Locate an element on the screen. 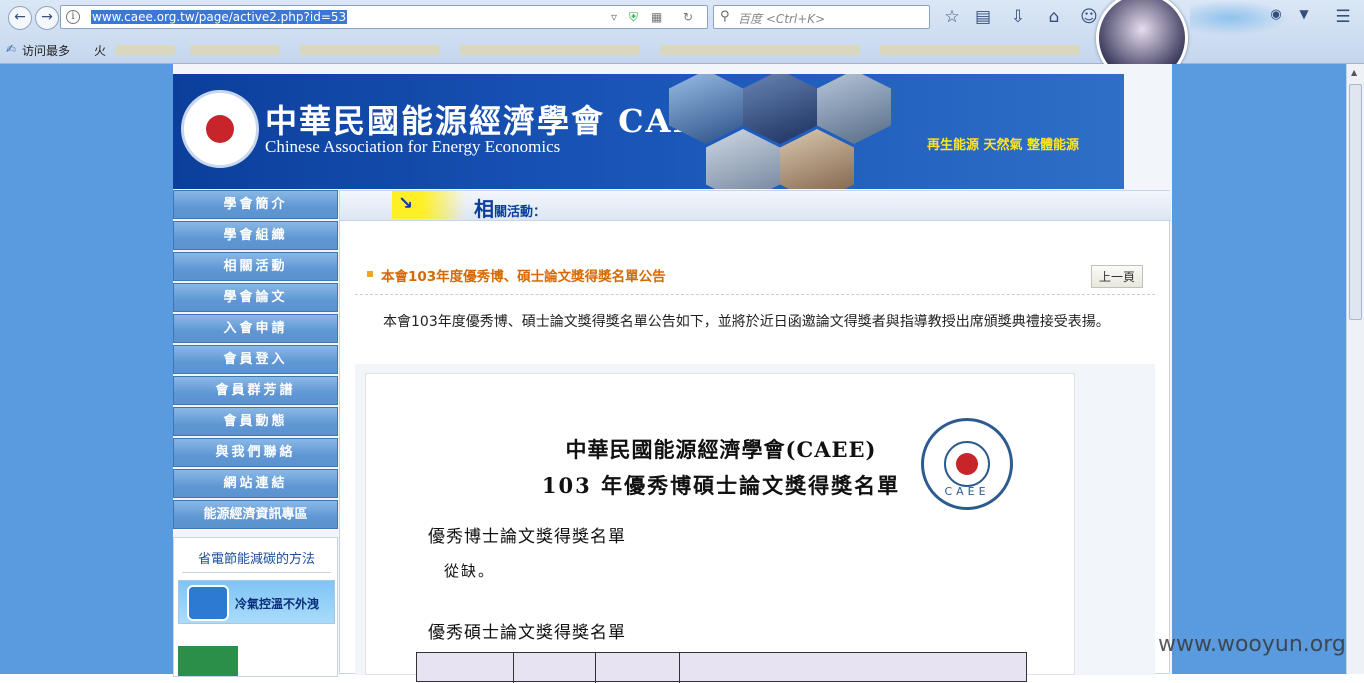 The height and width of the screenshot is (683, 1364). sidebar-item-activities: 相關活動 is located at coordinates (255, 266).